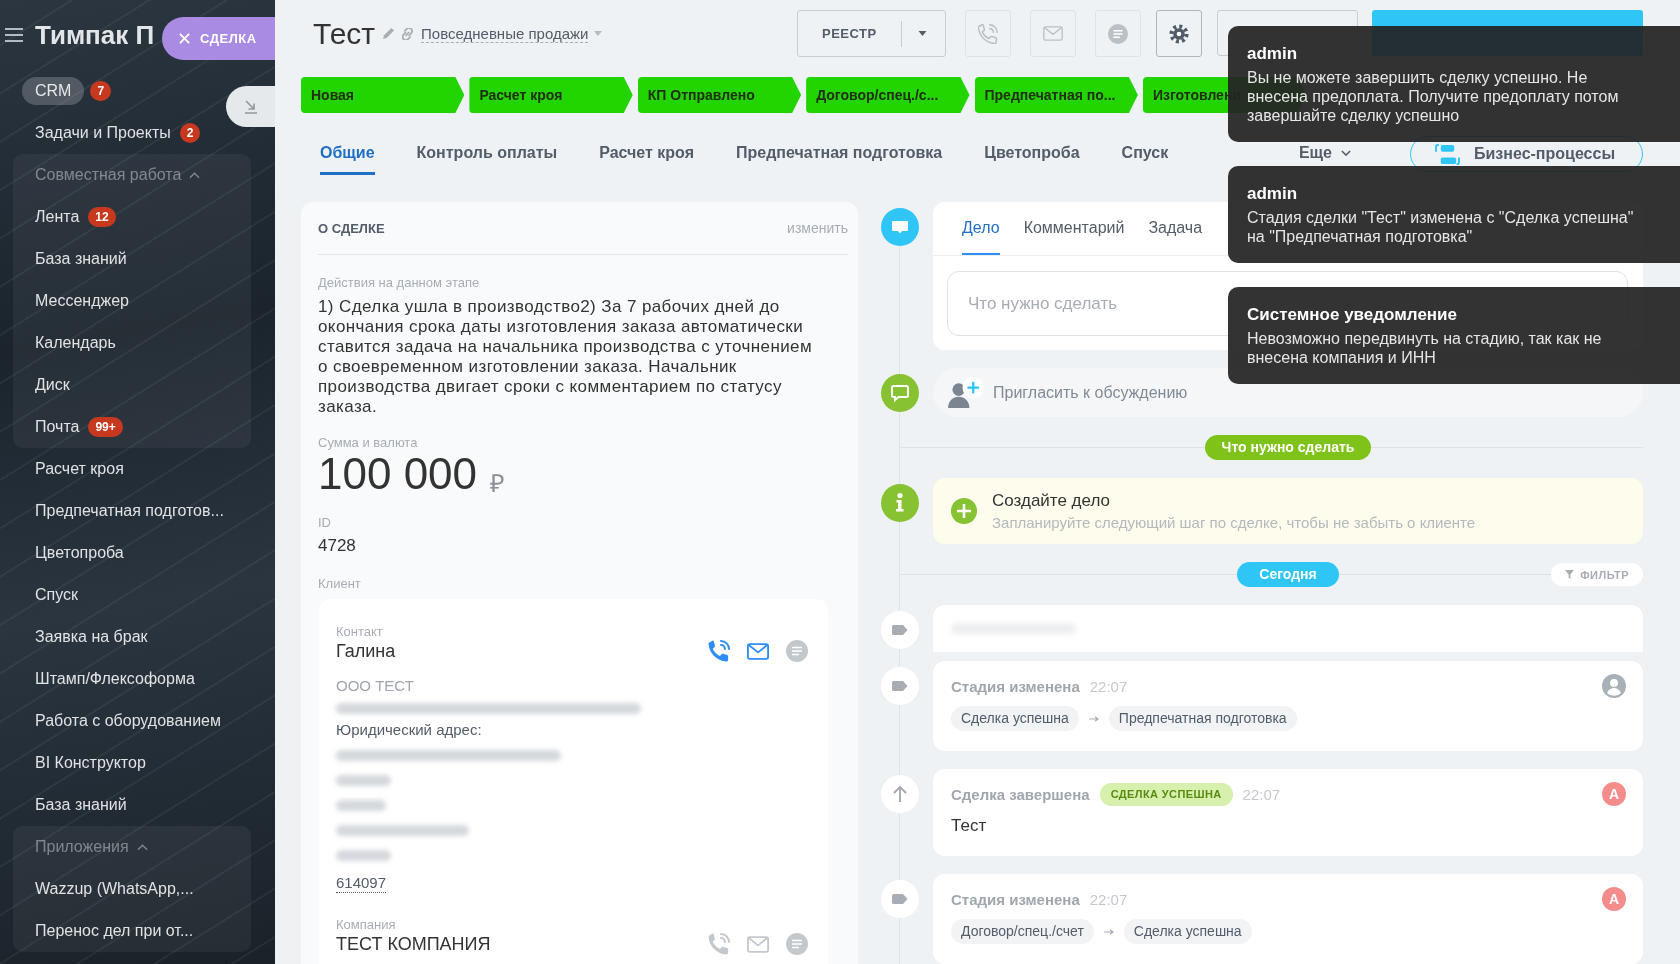 This screenshot has width=1680, height=964. What do you see at coordinates (375, 686) in the screenshot?
I see `contact-company: ООО ТЕСТ` at bounding box center [375, 686].